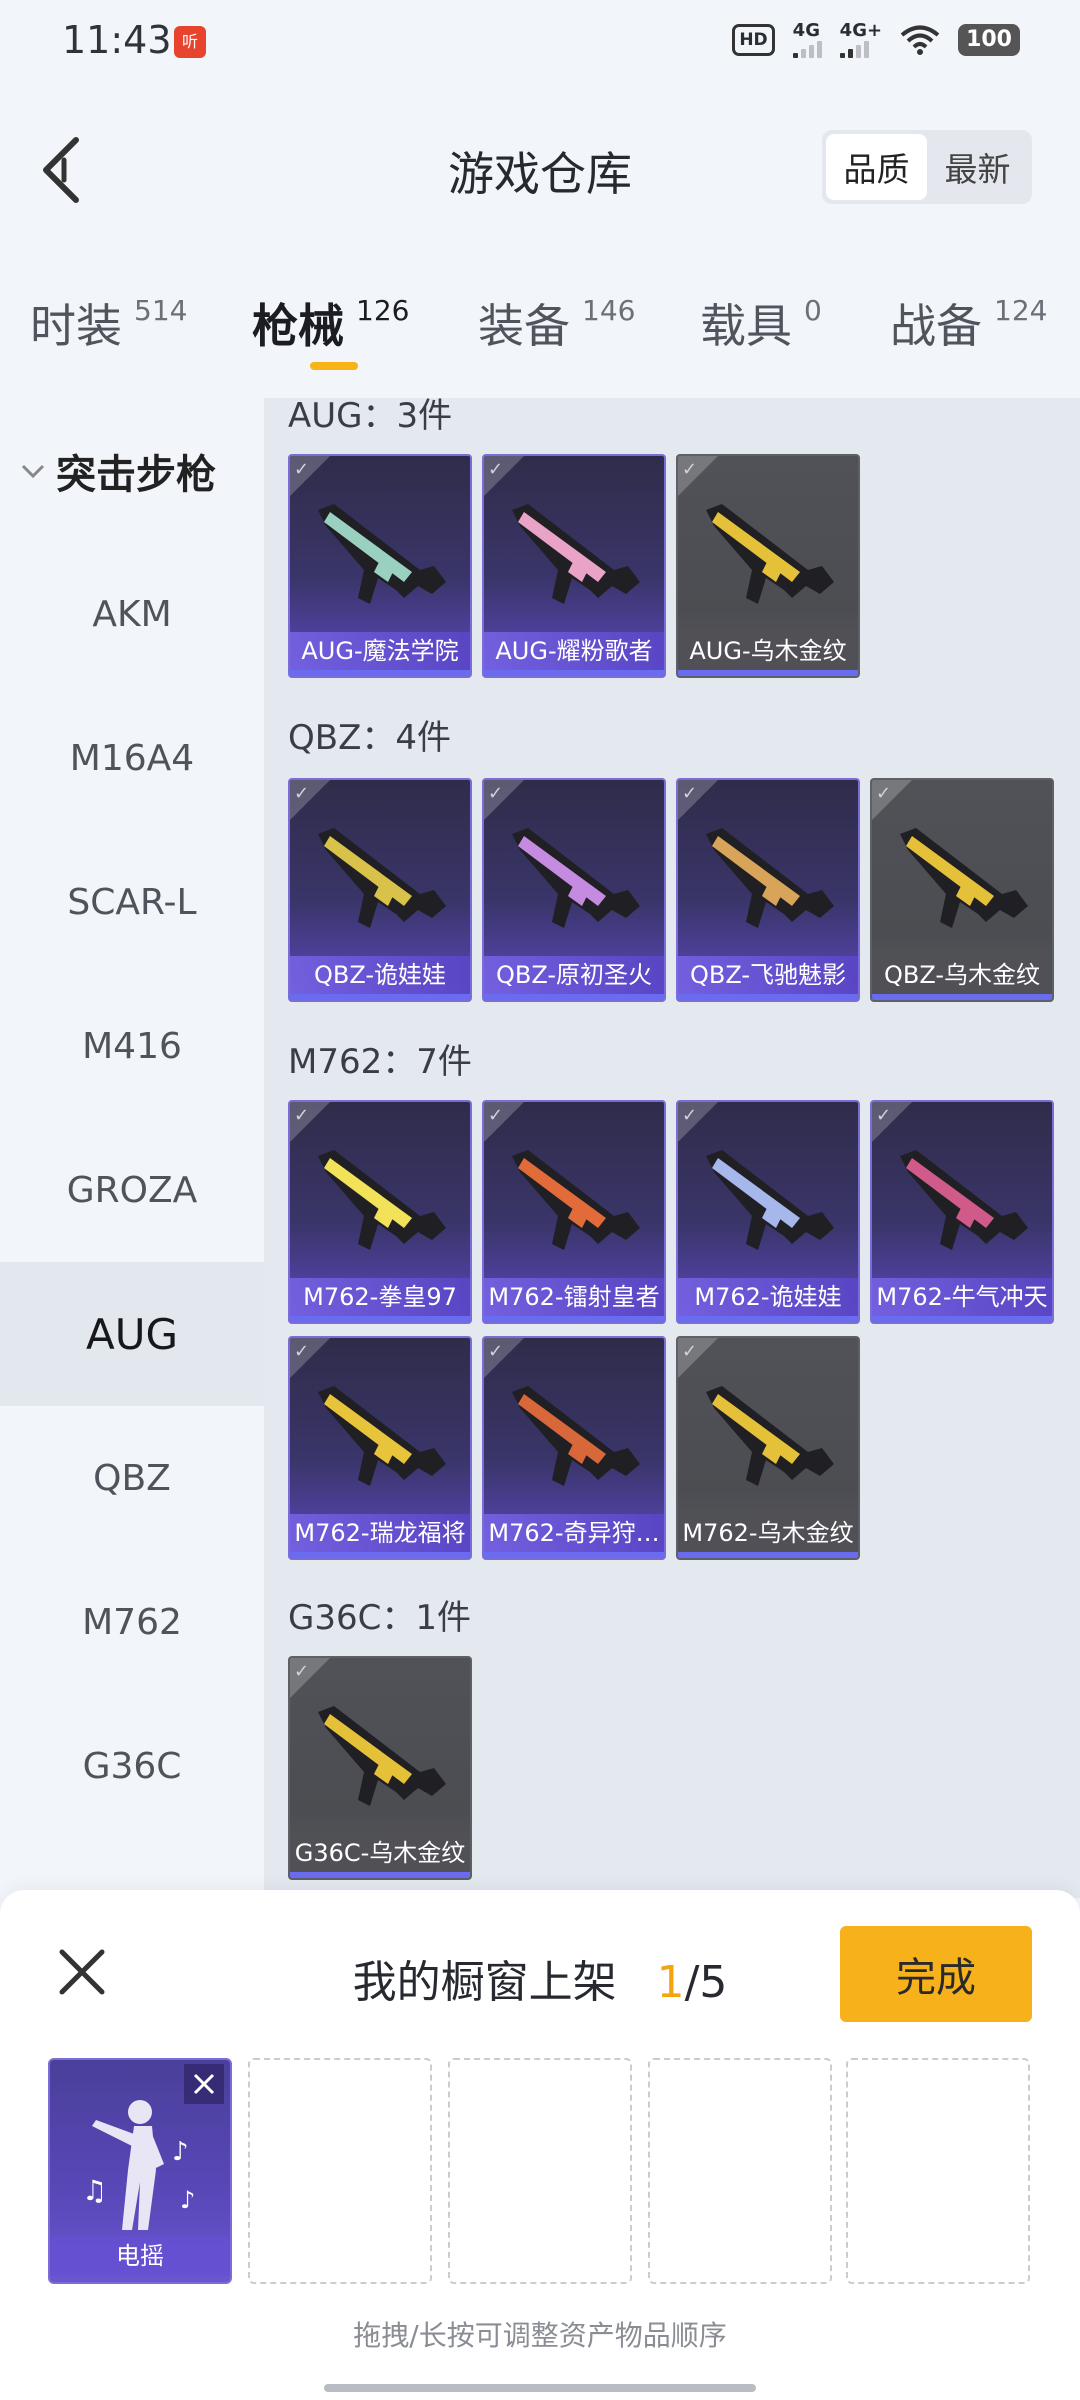 The height and width of the screenshot is (2400, 1080). I want to click on skin-name: AUG-耀粉歌者, so click(574, 651).